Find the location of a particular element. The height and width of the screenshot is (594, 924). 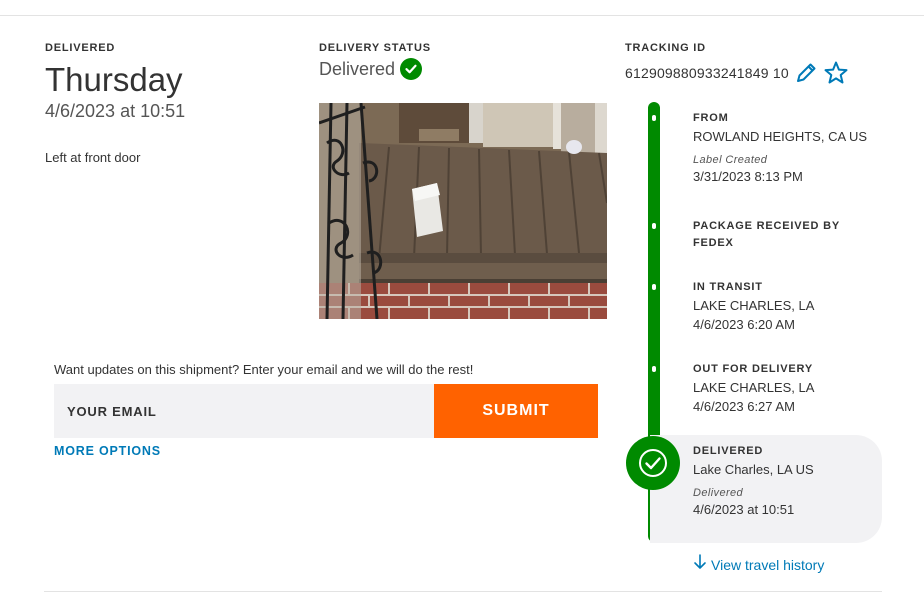

more-options-link: MORE OPTIONS is located at coordinates (107, 451).